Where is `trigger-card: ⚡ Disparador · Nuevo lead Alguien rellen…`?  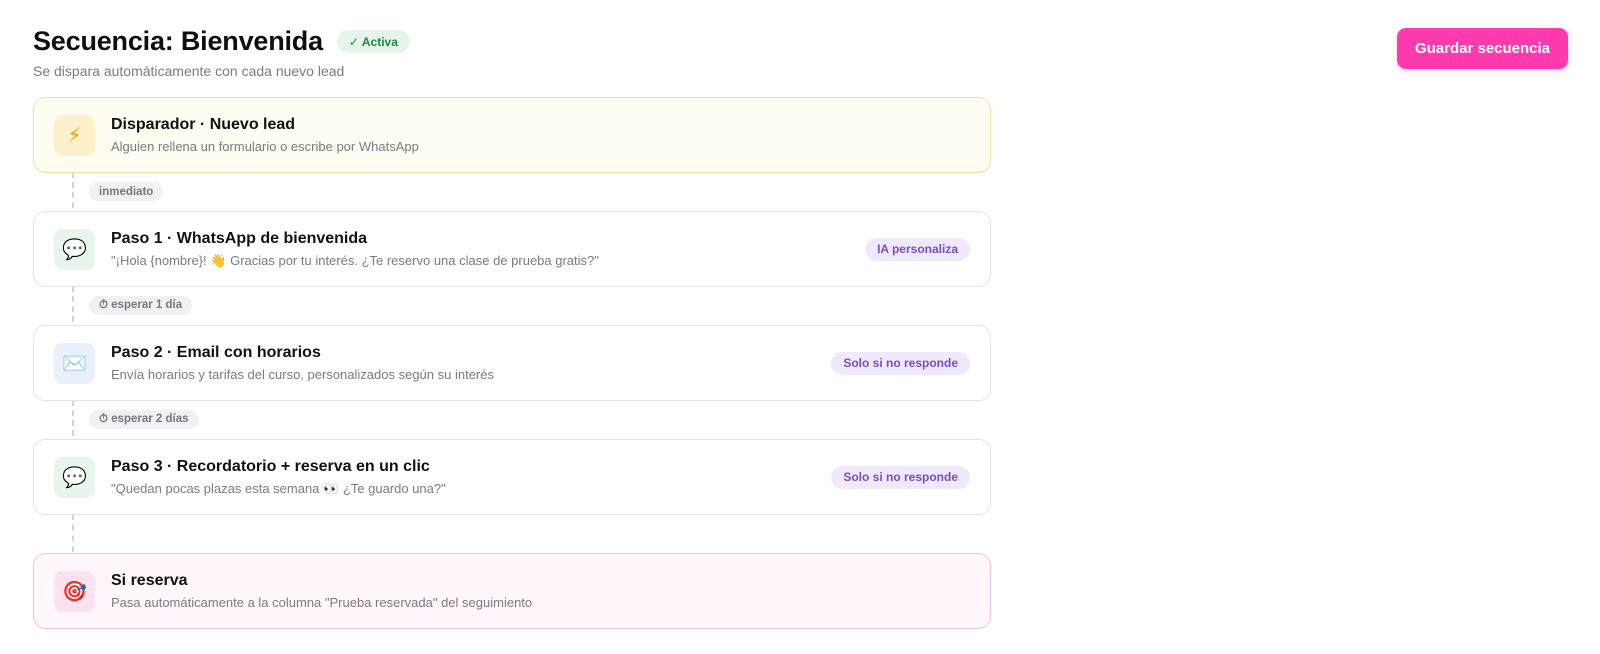
trigger-card: ⚡ Disparador · Nuevo lead Alguien rellen… is located at coordinates (512, 135).